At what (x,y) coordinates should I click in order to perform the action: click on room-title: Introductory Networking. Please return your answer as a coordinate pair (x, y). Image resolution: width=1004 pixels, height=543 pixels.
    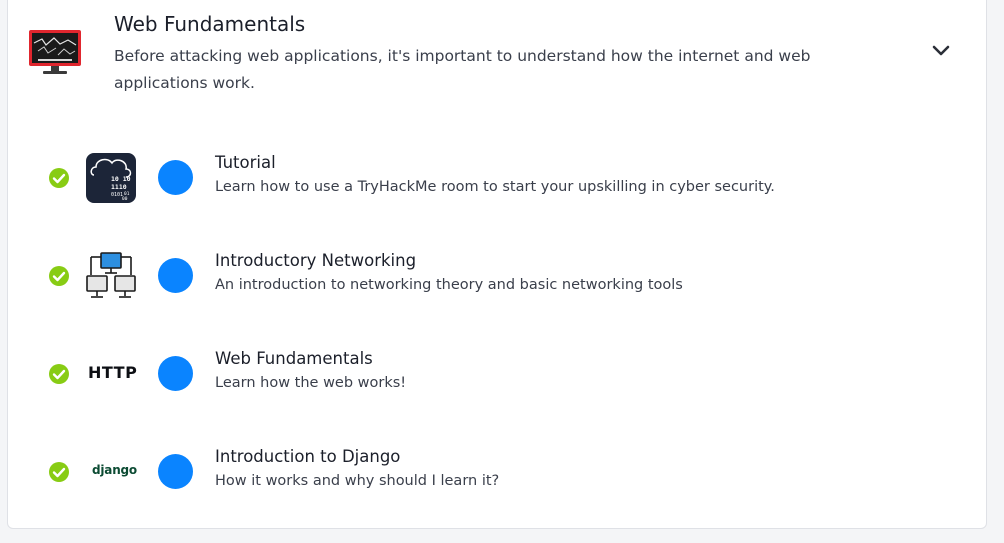
    Looking at the image, I should click on (315, 260).